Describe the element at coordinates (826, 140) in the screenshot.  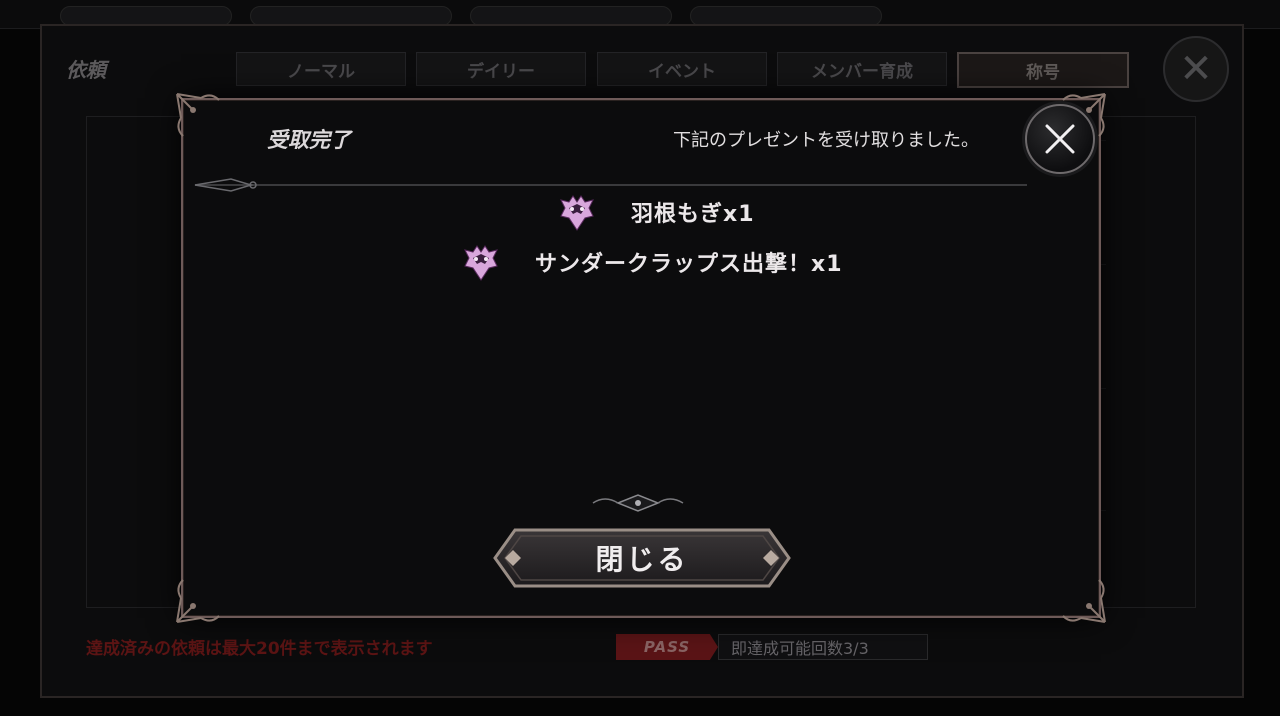
I see `dialog-message: 下記のプレゼントを受け取りました。` at that location.